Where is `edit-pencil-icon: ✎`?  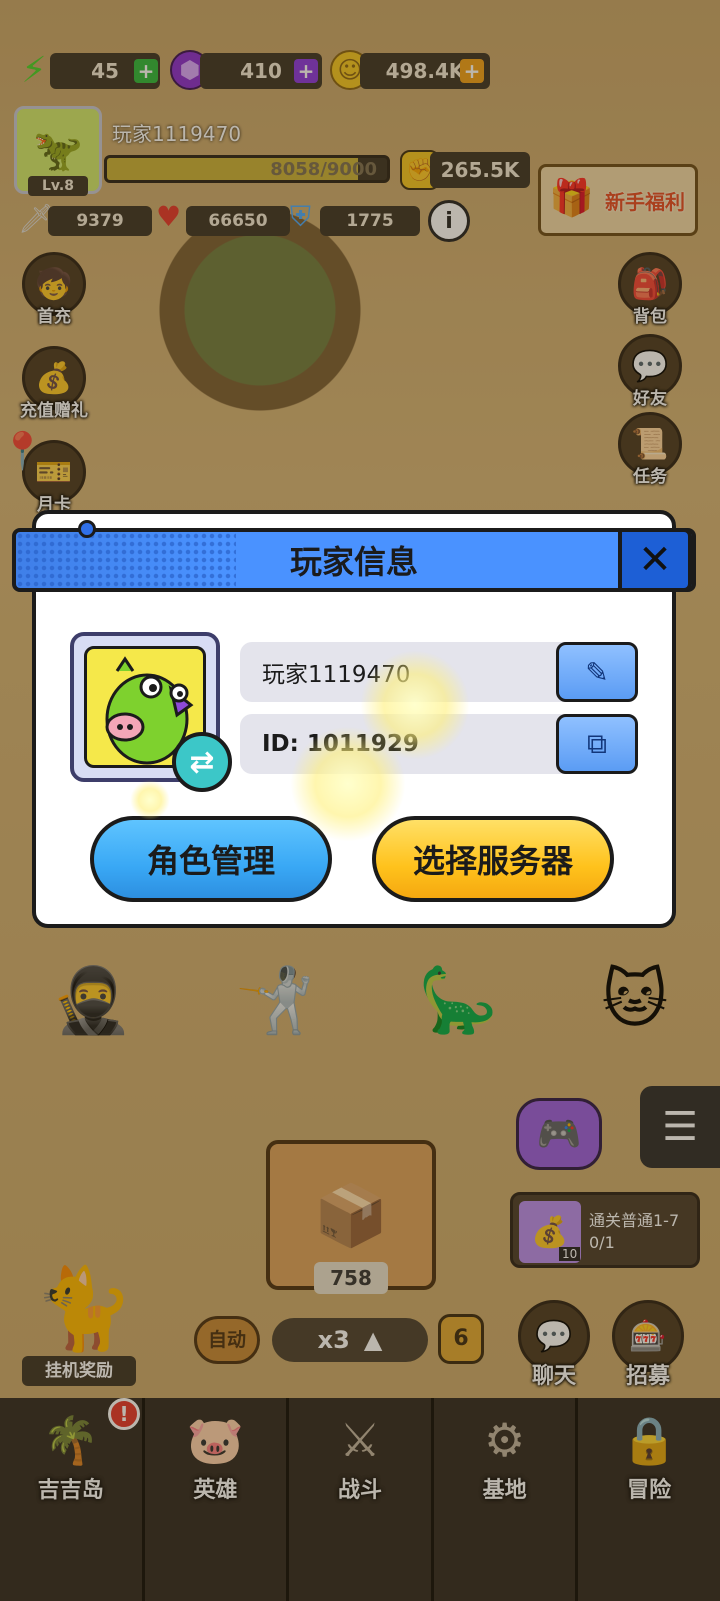
edit-pencil-icon: ✎ is located at coordinates (597, 672).